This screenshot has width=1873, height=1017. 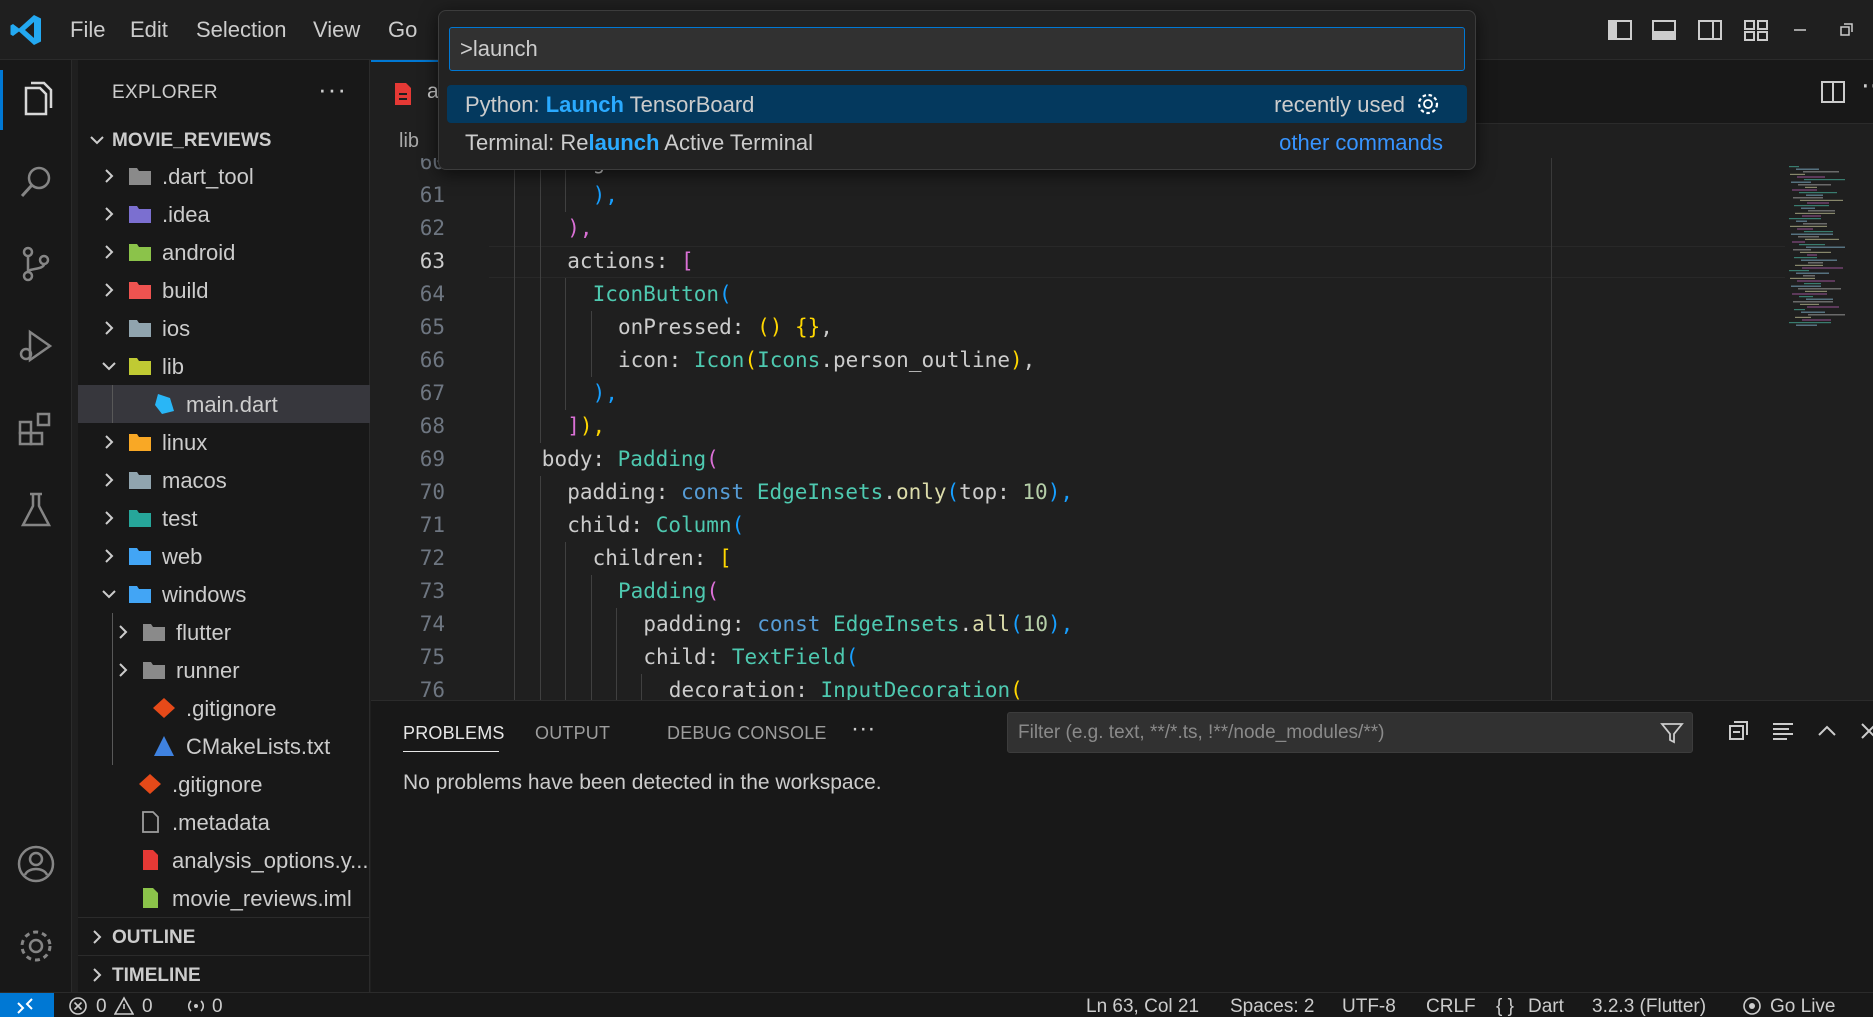 What do you see at coordinates (1783, 731) in the screenshot?
I see `view-as-list-icon` at bounding box center [1783, 731].